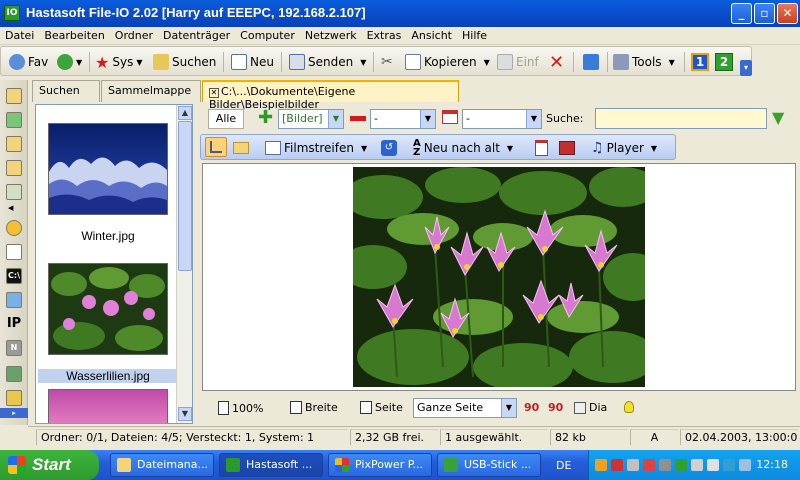 The height and width of the screenshot is (480, 800). Describe the element at coordinates (384, 35) in the screenshot. I see `menu-extras: Extras` at that location.